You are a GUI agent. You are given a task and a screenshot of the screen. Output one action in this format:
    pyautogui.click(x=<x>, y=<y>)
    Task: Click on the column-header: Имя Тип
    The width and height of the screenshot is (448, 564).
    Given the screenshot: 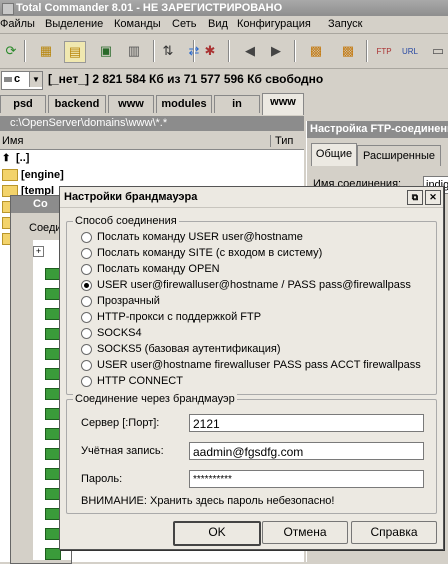 What is the action you would take?
    pyautogui.click(x=152, y=141)
    